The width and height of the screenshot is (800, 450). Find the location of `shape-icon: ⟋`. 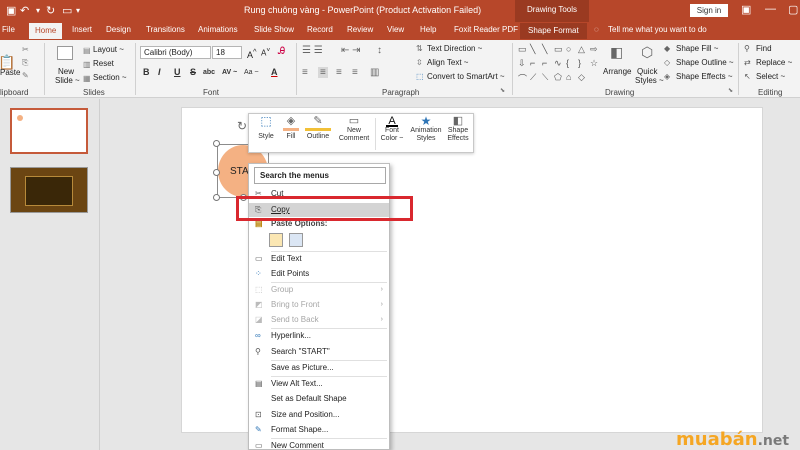

shape-icon: ⟋ is located at coordinates (533, 77).